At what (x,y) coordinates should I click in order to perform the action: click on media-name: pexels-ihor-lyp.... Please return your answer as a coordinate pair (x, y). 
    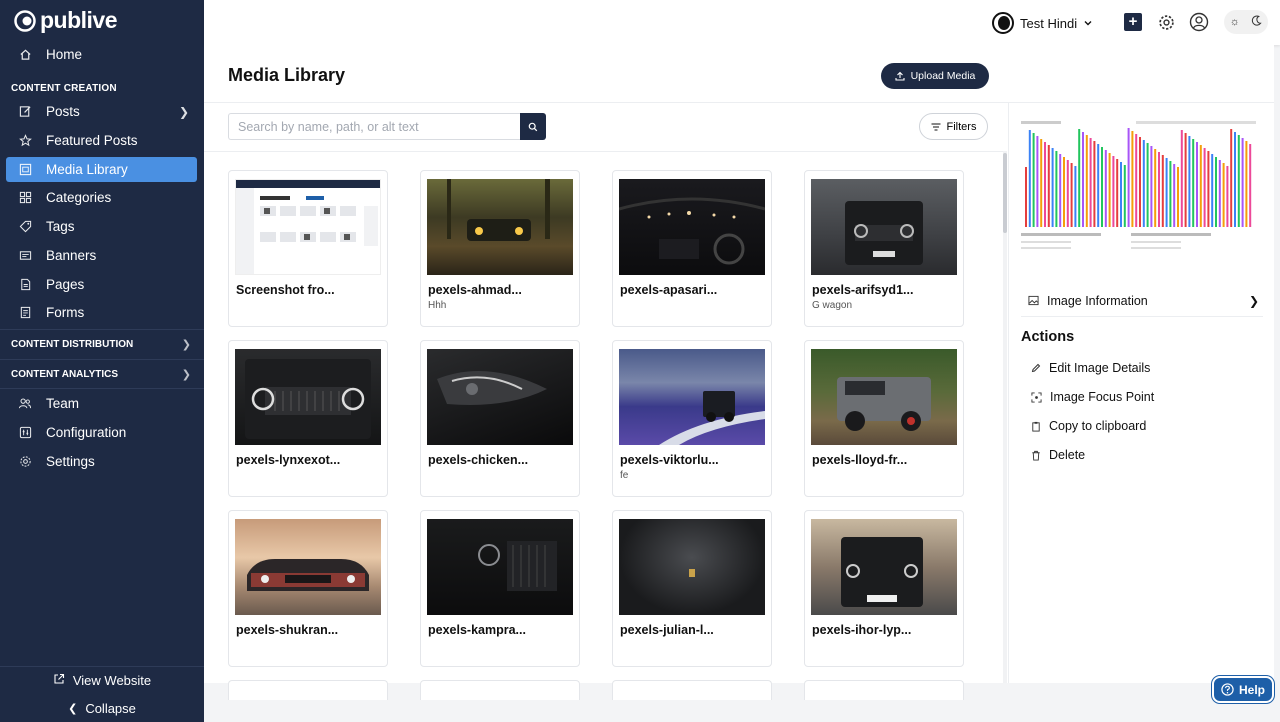
    Looking at the image, I should click on (862, 630).